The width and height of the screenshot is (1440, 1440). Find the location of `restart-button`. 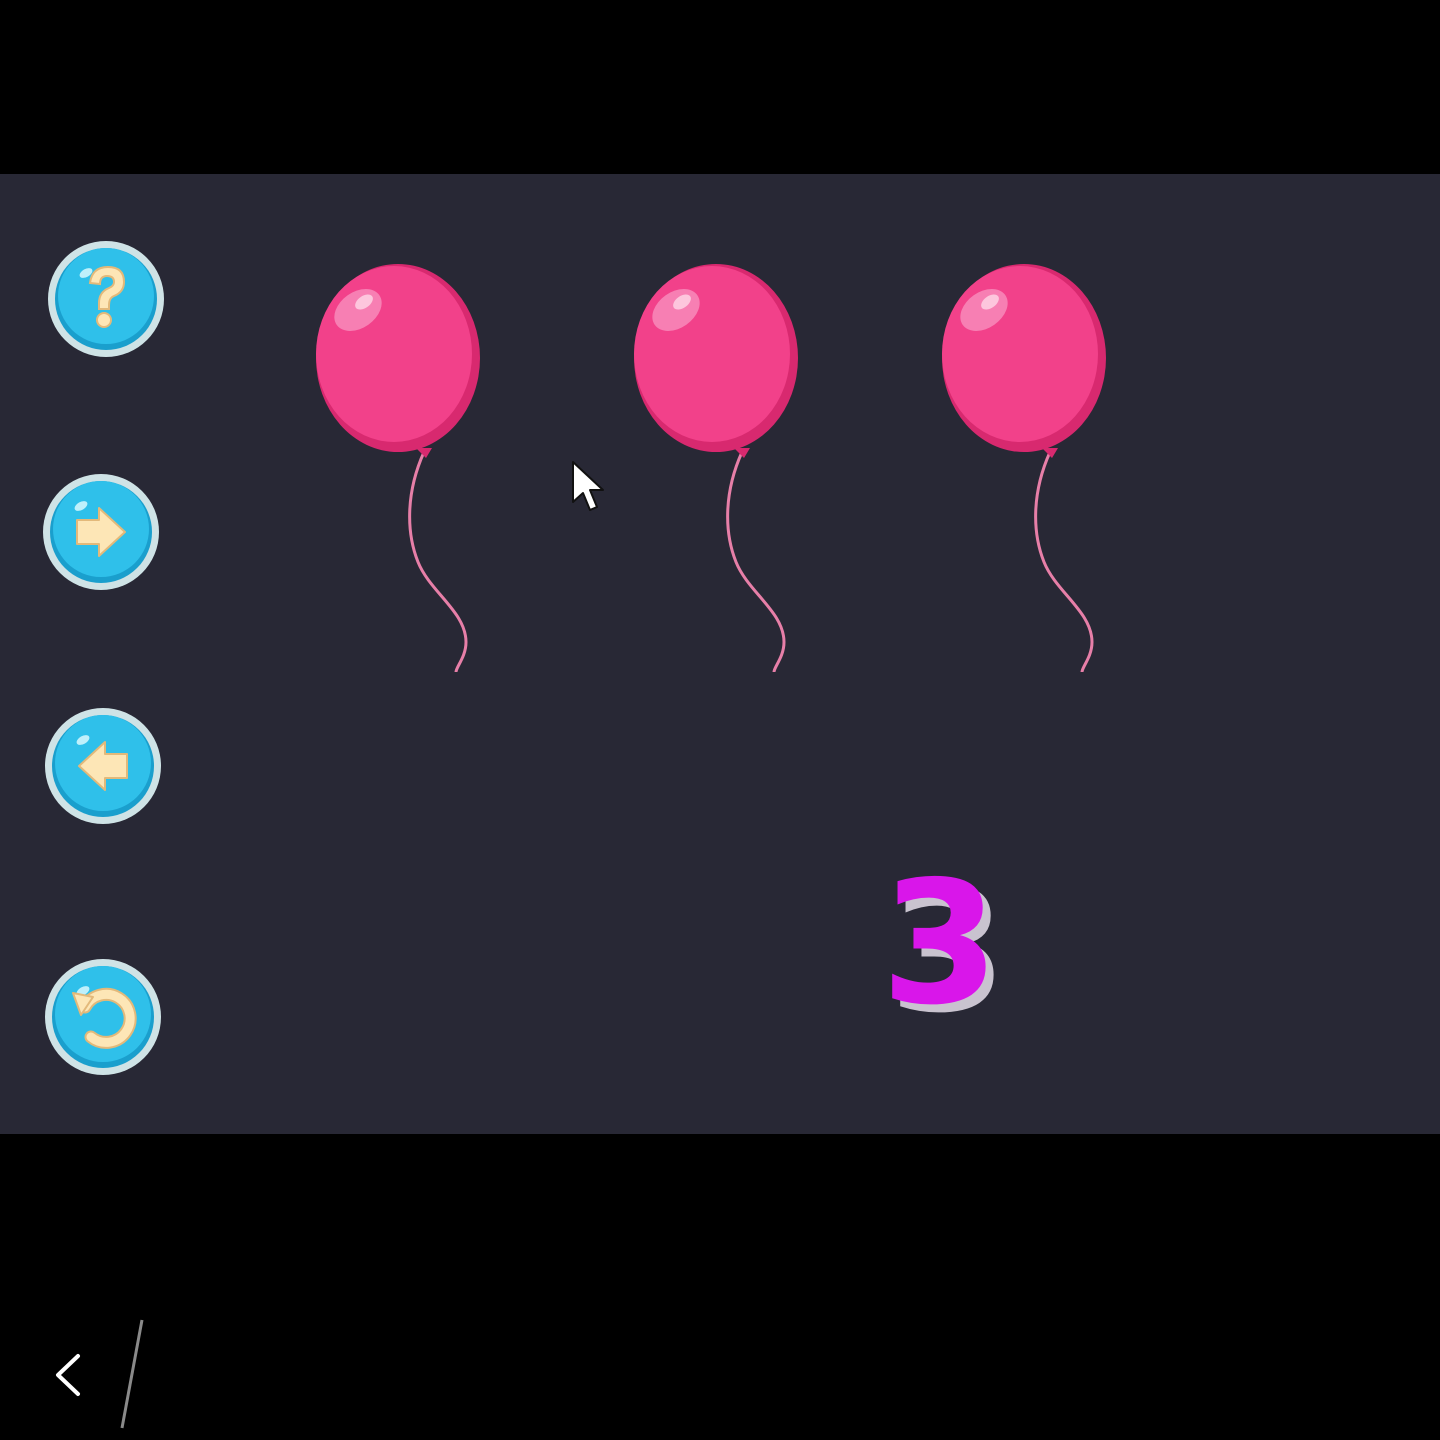

restart-button is located at coordinates (103, 1017).